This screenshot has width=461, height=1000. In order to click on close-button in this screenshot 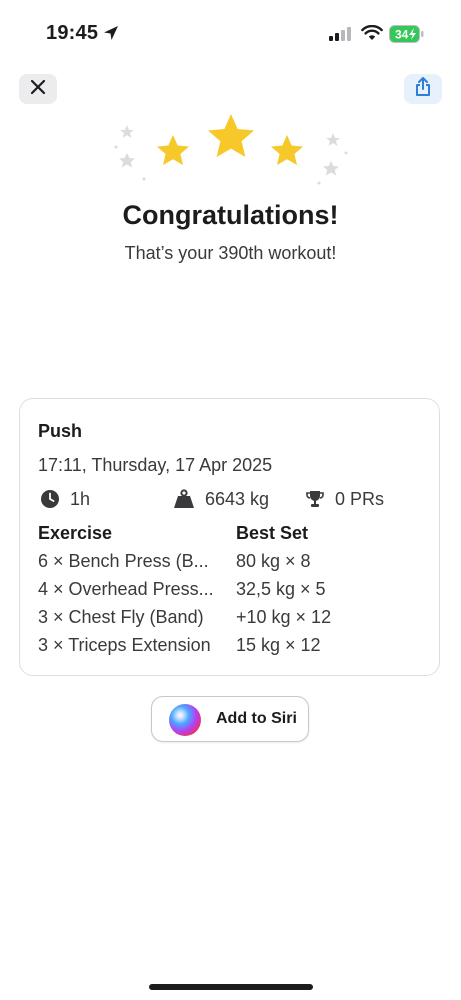, I will do `click(38, 89)`.